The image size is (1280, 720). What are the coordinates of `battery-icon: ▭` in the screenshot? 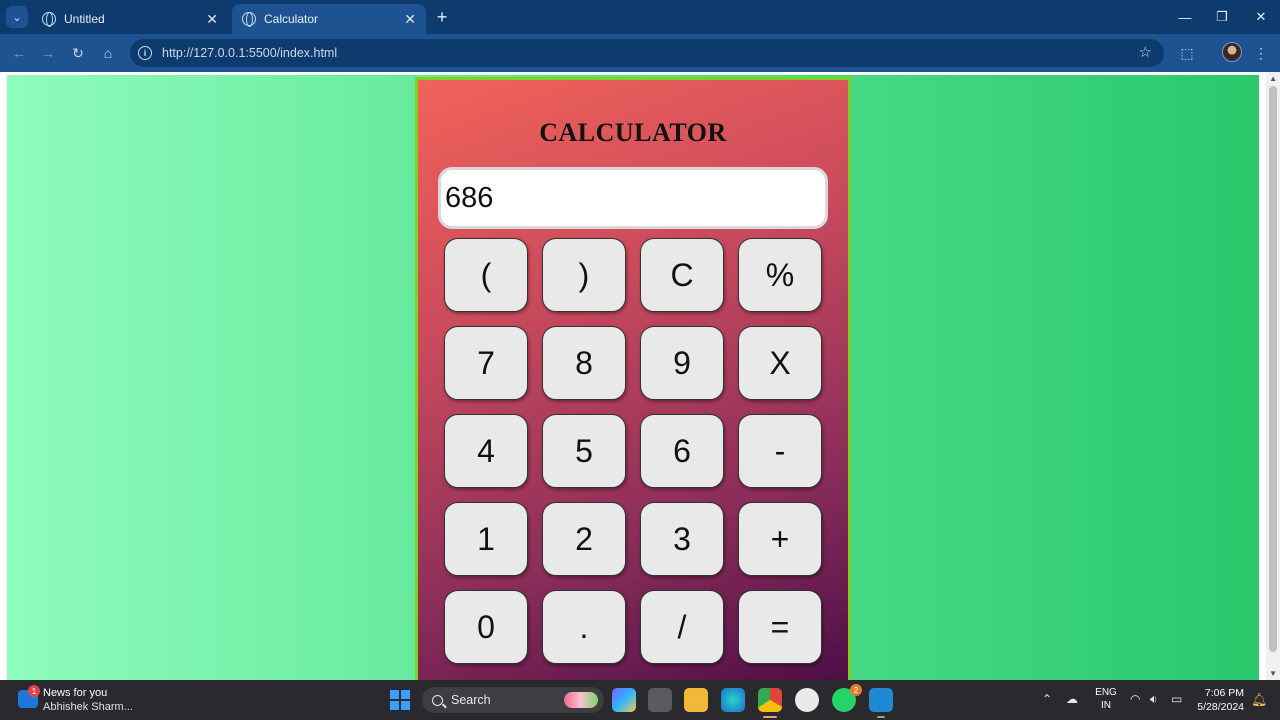 It's located at (1176, 699).